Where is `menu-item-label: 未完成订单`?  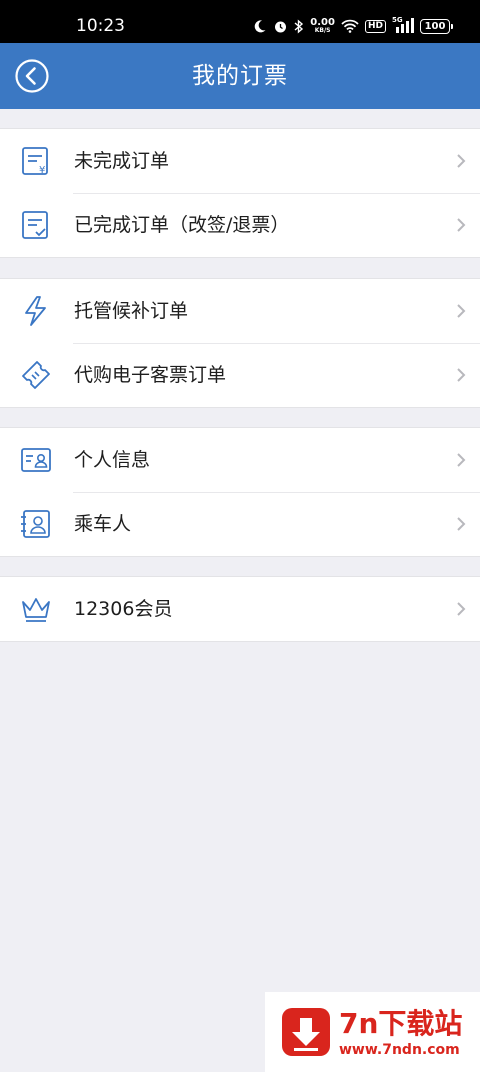
menu-item-label: 未完成订单 is located at coordinates (122, 161).